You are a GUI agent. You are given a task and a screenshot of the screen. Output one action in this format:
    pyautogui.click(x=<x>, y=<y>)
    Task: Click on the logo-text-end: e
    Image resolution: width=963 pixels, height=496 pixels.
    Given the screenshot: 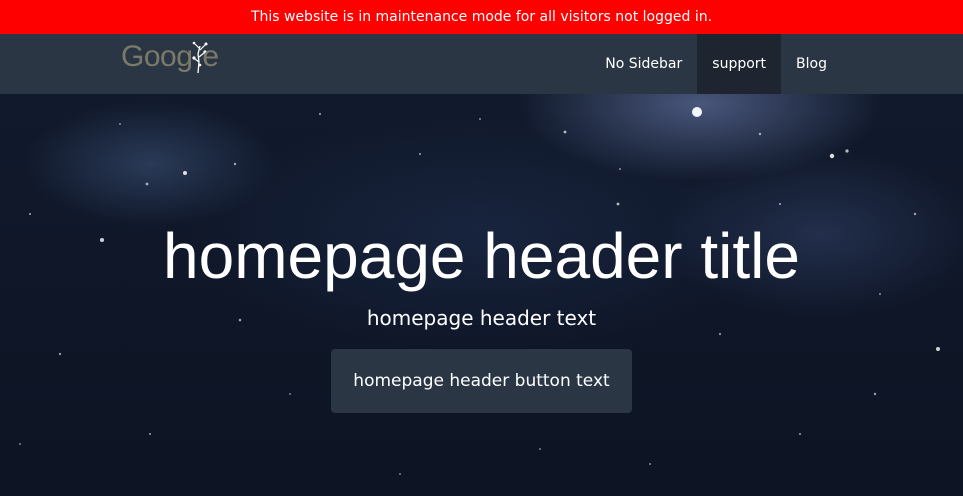 What is the action you would take?
    pyautogui.click(x=210, y=56)
    